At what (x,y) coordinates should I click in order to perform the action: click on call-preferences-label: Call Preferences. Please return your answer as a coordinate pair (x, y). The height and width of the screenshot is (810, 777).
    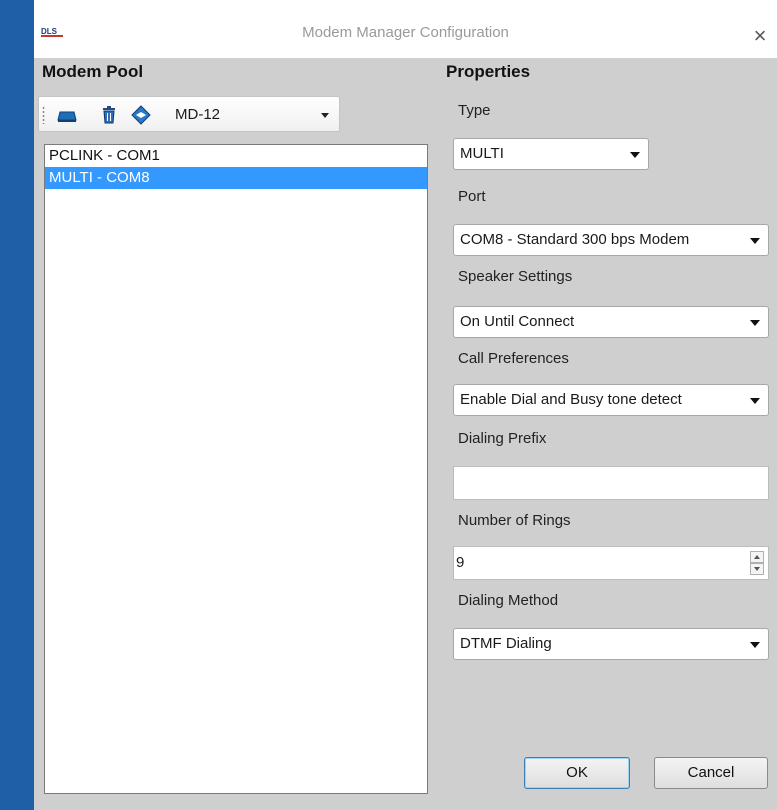
    Looking at the image, I should click on (513, 358).